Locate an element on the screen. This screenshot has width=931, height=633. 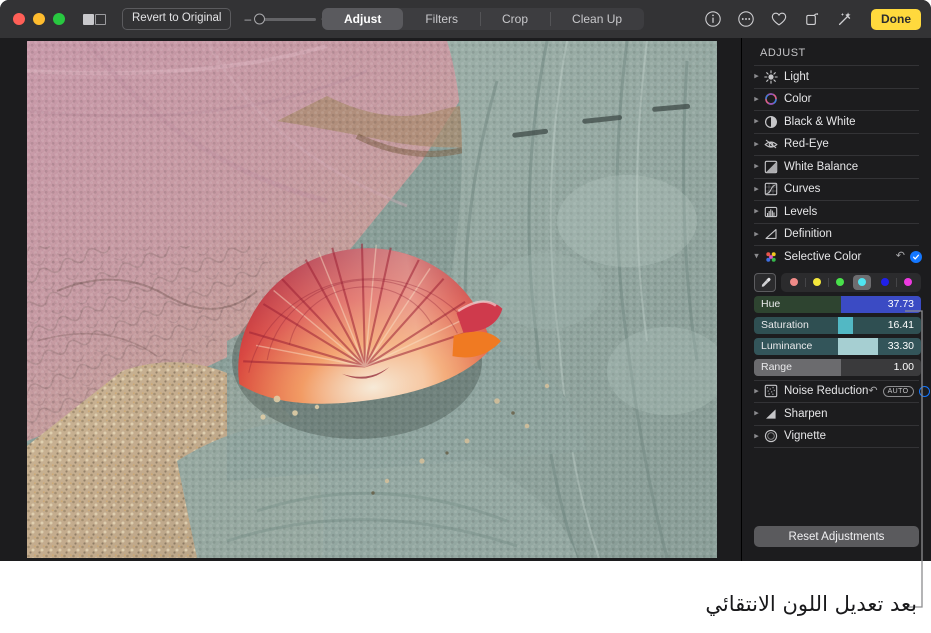
slider-label: Range is located at coordinates (776, 367).